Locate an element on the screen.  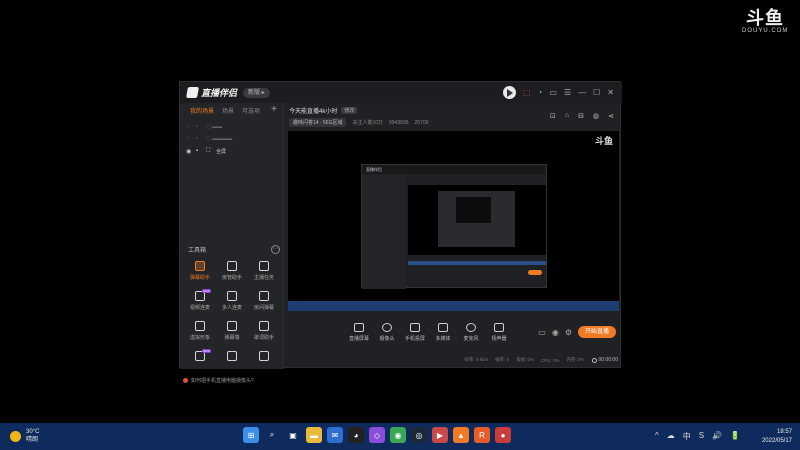
tool-lyrics: 歌词助手 is located at coordinates (264, 333).